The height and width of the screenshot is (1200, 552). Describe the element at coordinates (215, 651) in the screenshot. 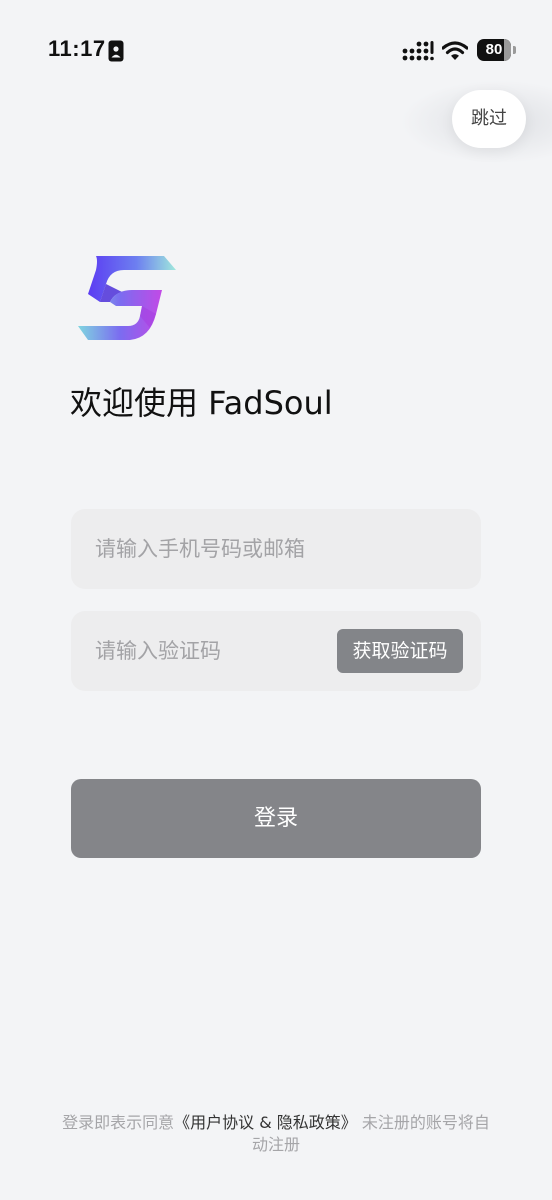

I see `verification-code-input` at that location.